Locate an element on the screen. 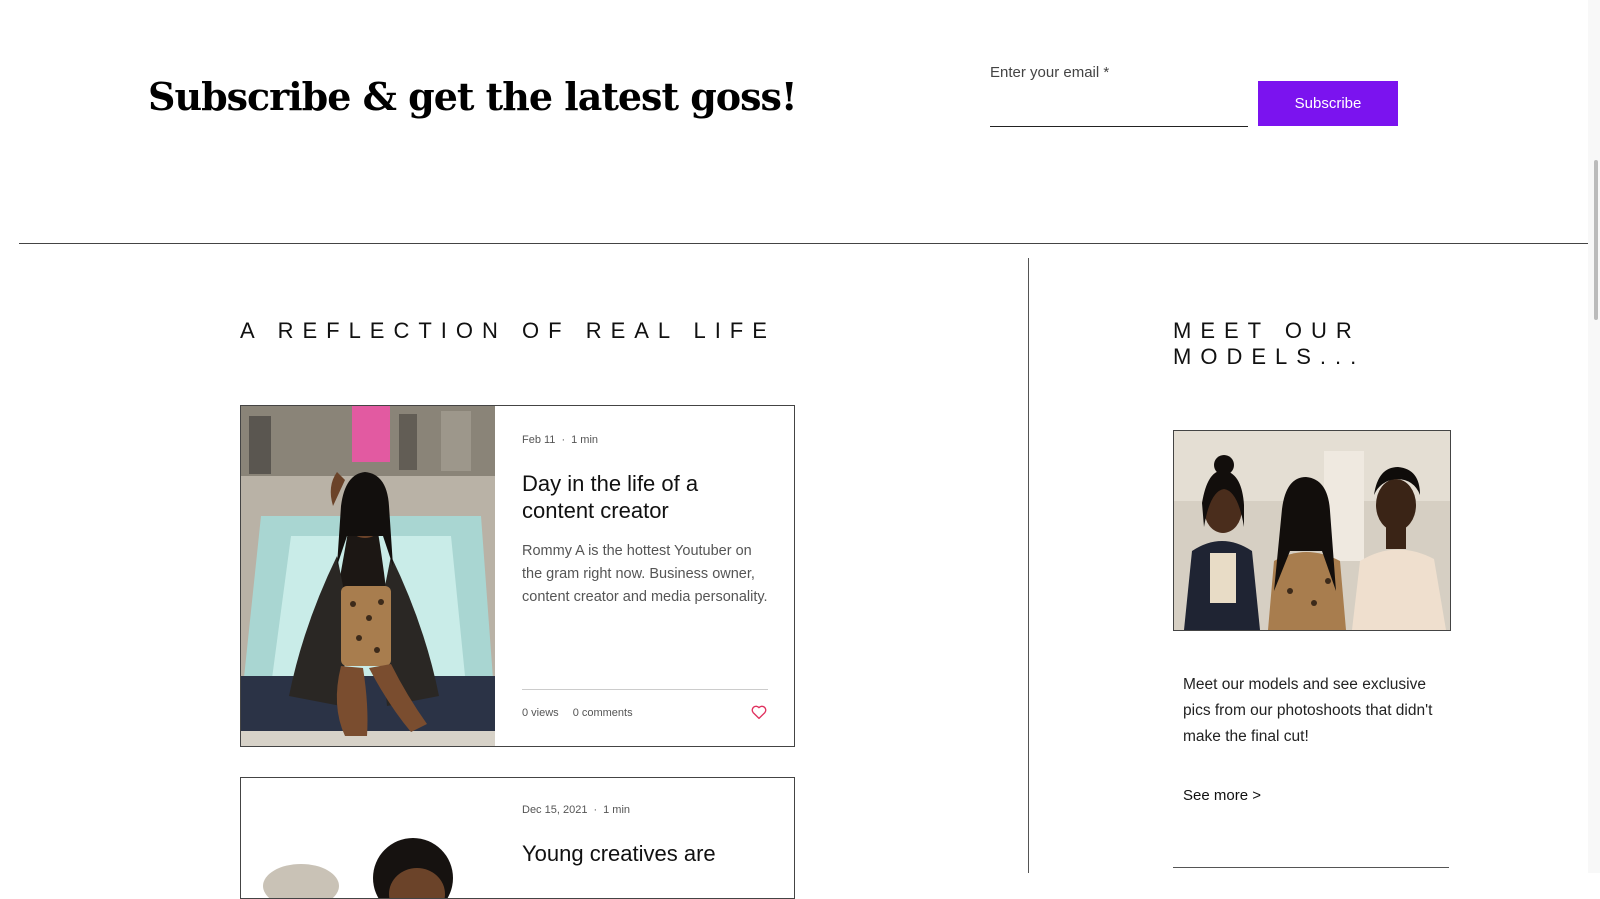 This screenshot has width=1600, height=899. email-label: Enter your email * is located at coordinates (1050, 72).